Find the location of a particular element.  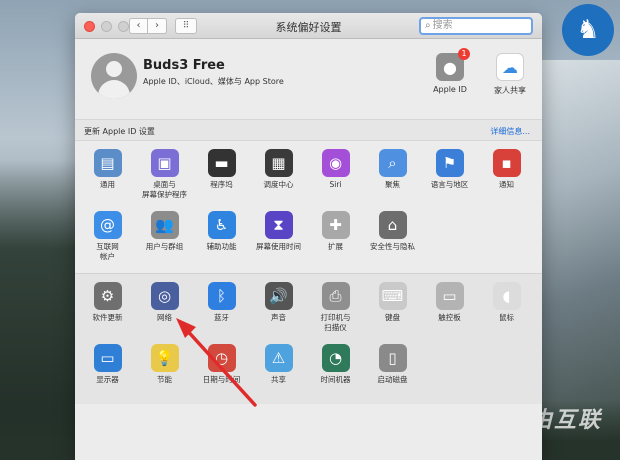

pane-time-machine: ◔ 时间机器 is located at coordinates (335, 373).